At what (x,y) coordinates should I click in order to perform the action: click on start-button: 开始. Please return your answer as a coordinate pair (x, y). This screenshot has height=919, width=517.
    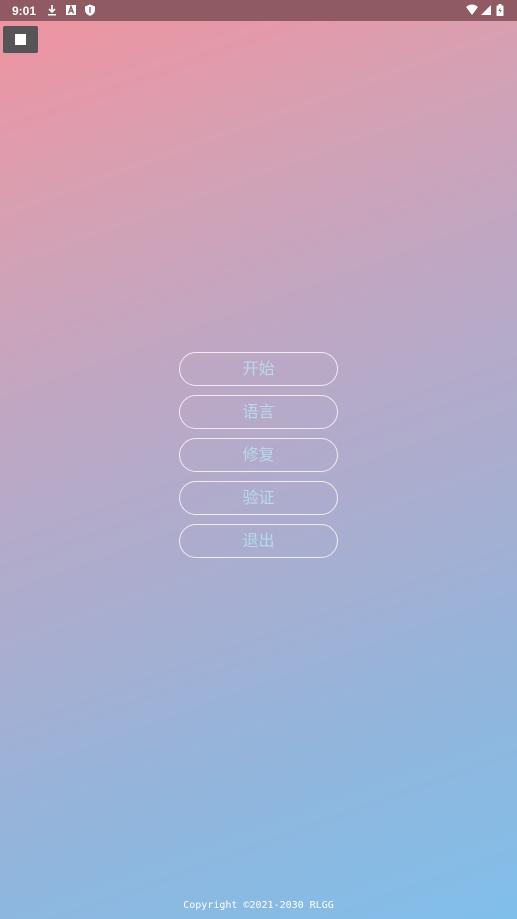
    Looking at the image, I should click on (258, 369).